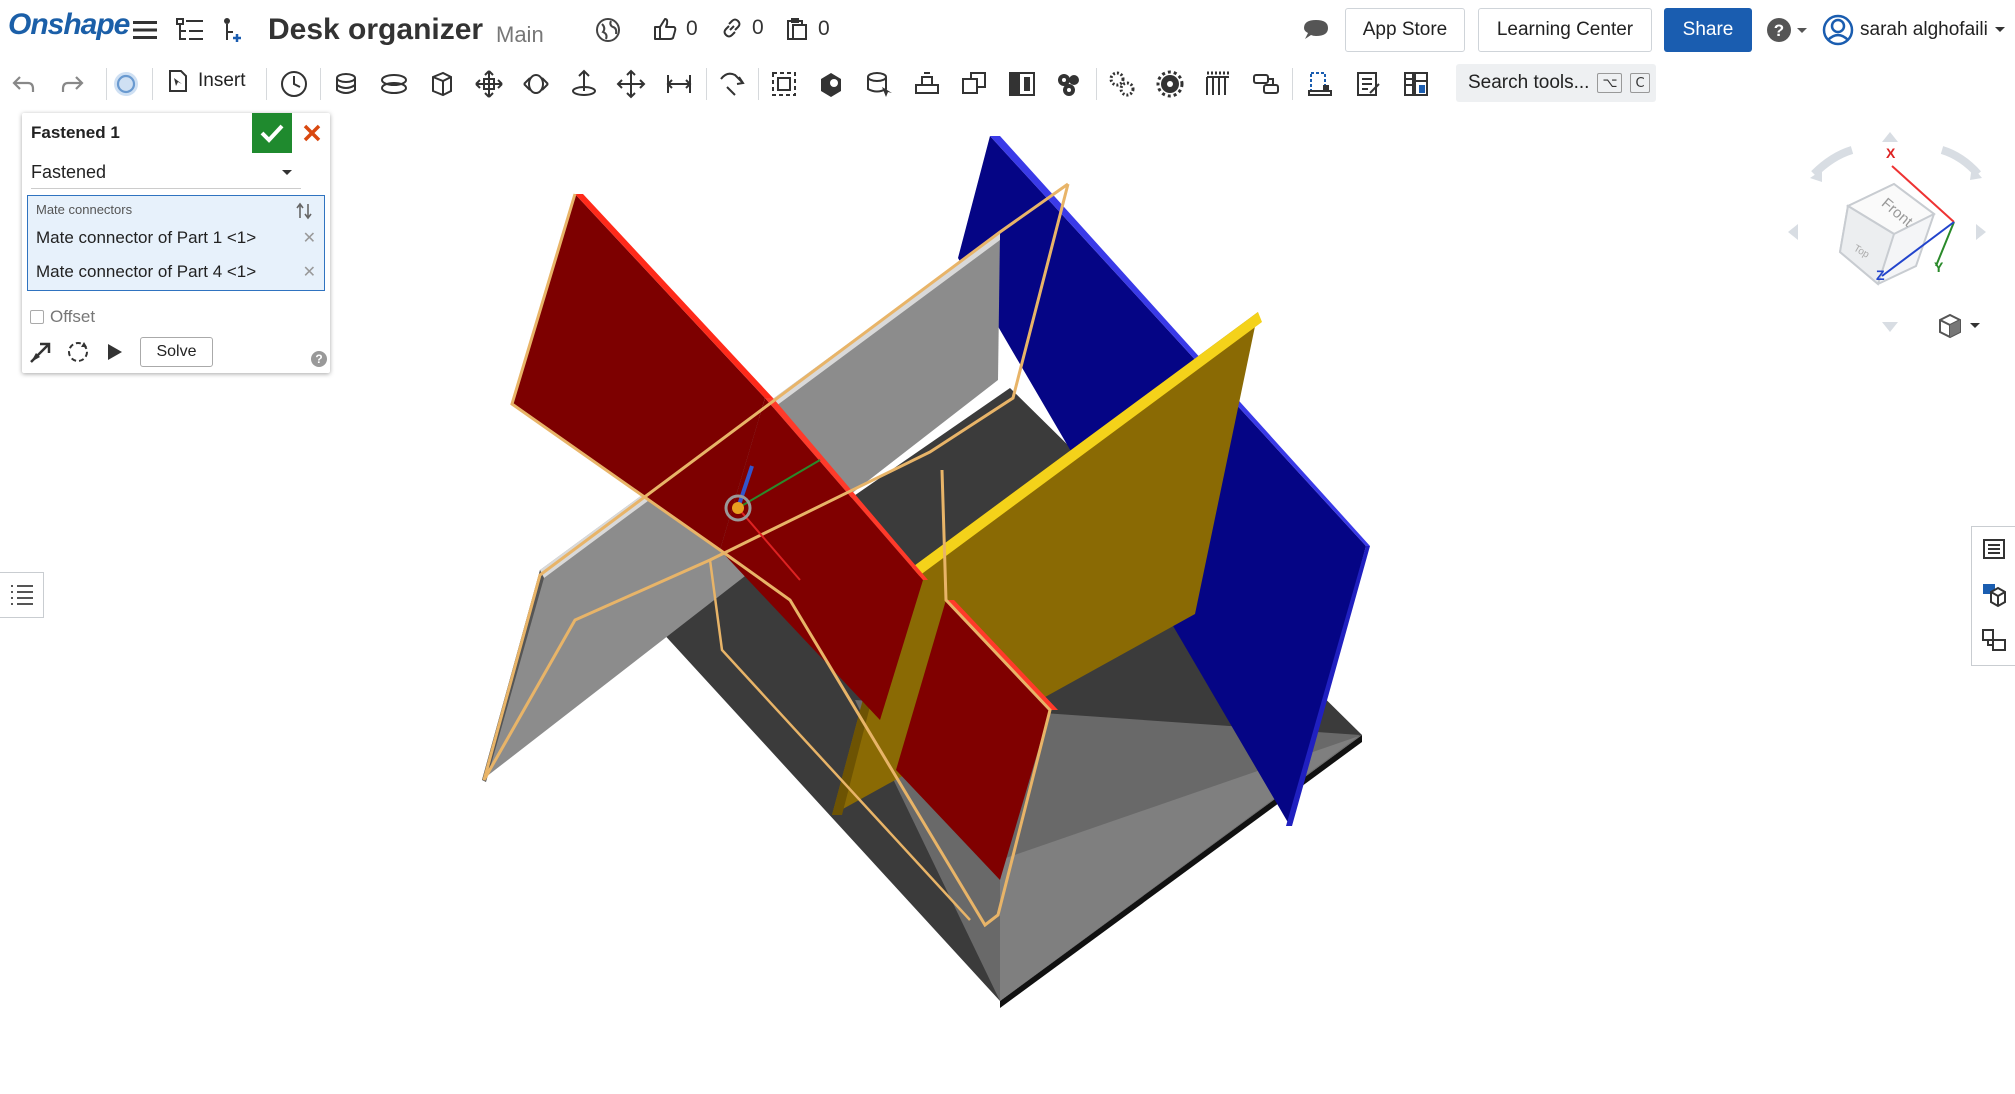 This screenshot has width=2015, height=1094. I want to click on search-tools-input: Search tools... ⌥ C, so click(1556, 83).